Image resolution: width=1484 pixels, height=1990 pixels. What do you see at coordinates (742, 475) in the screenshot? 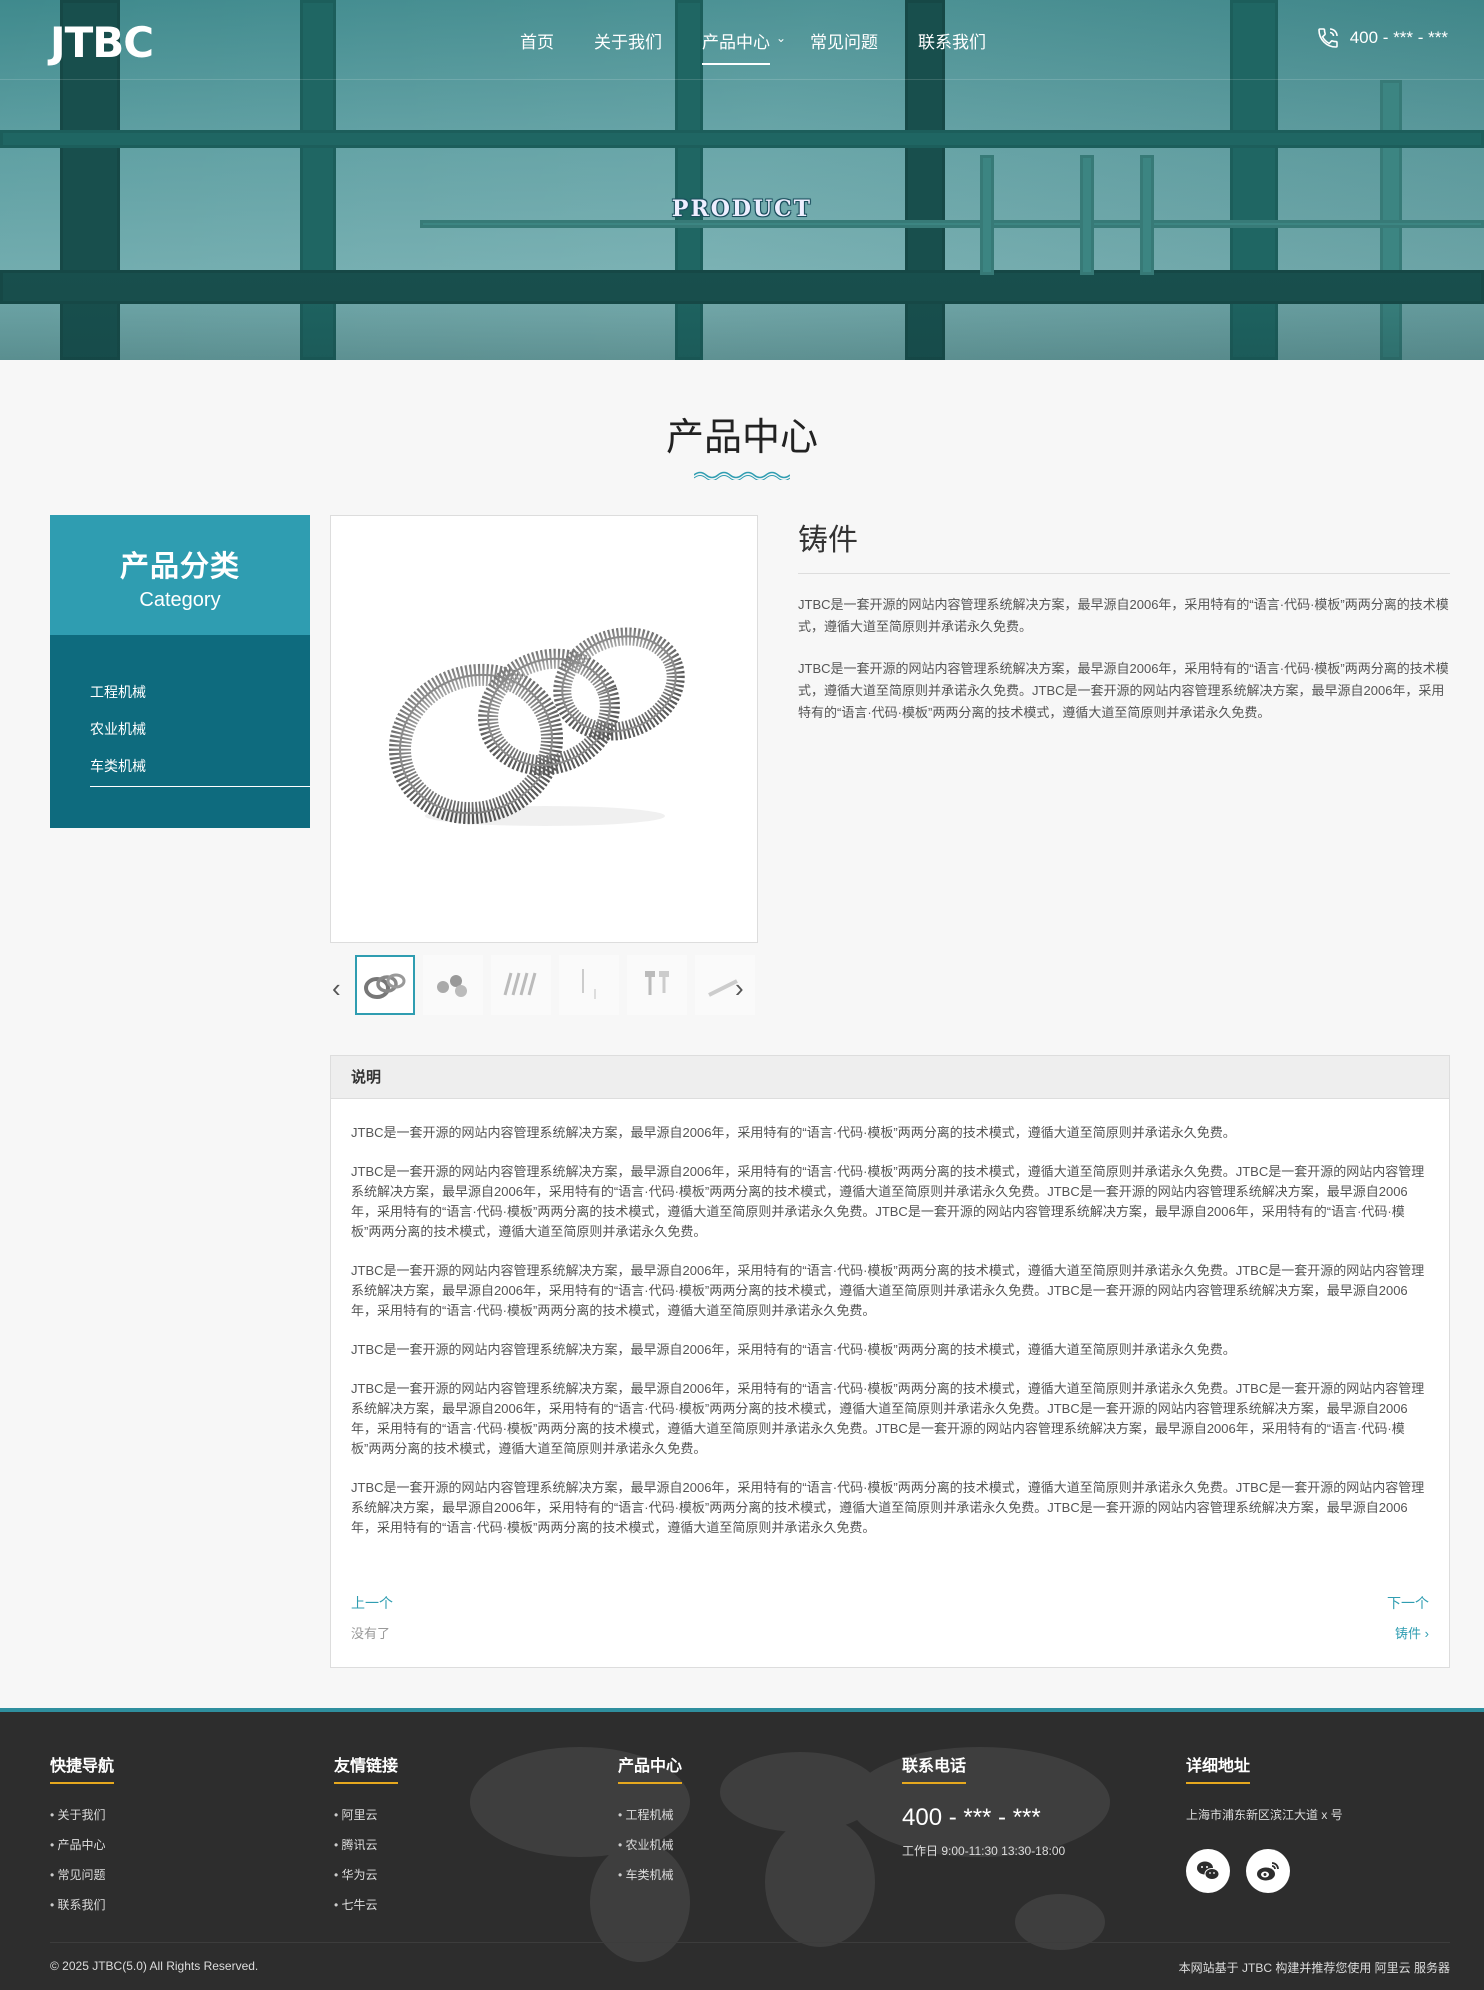
I see `title-wave-decoration` at bounding box center [742, 475].